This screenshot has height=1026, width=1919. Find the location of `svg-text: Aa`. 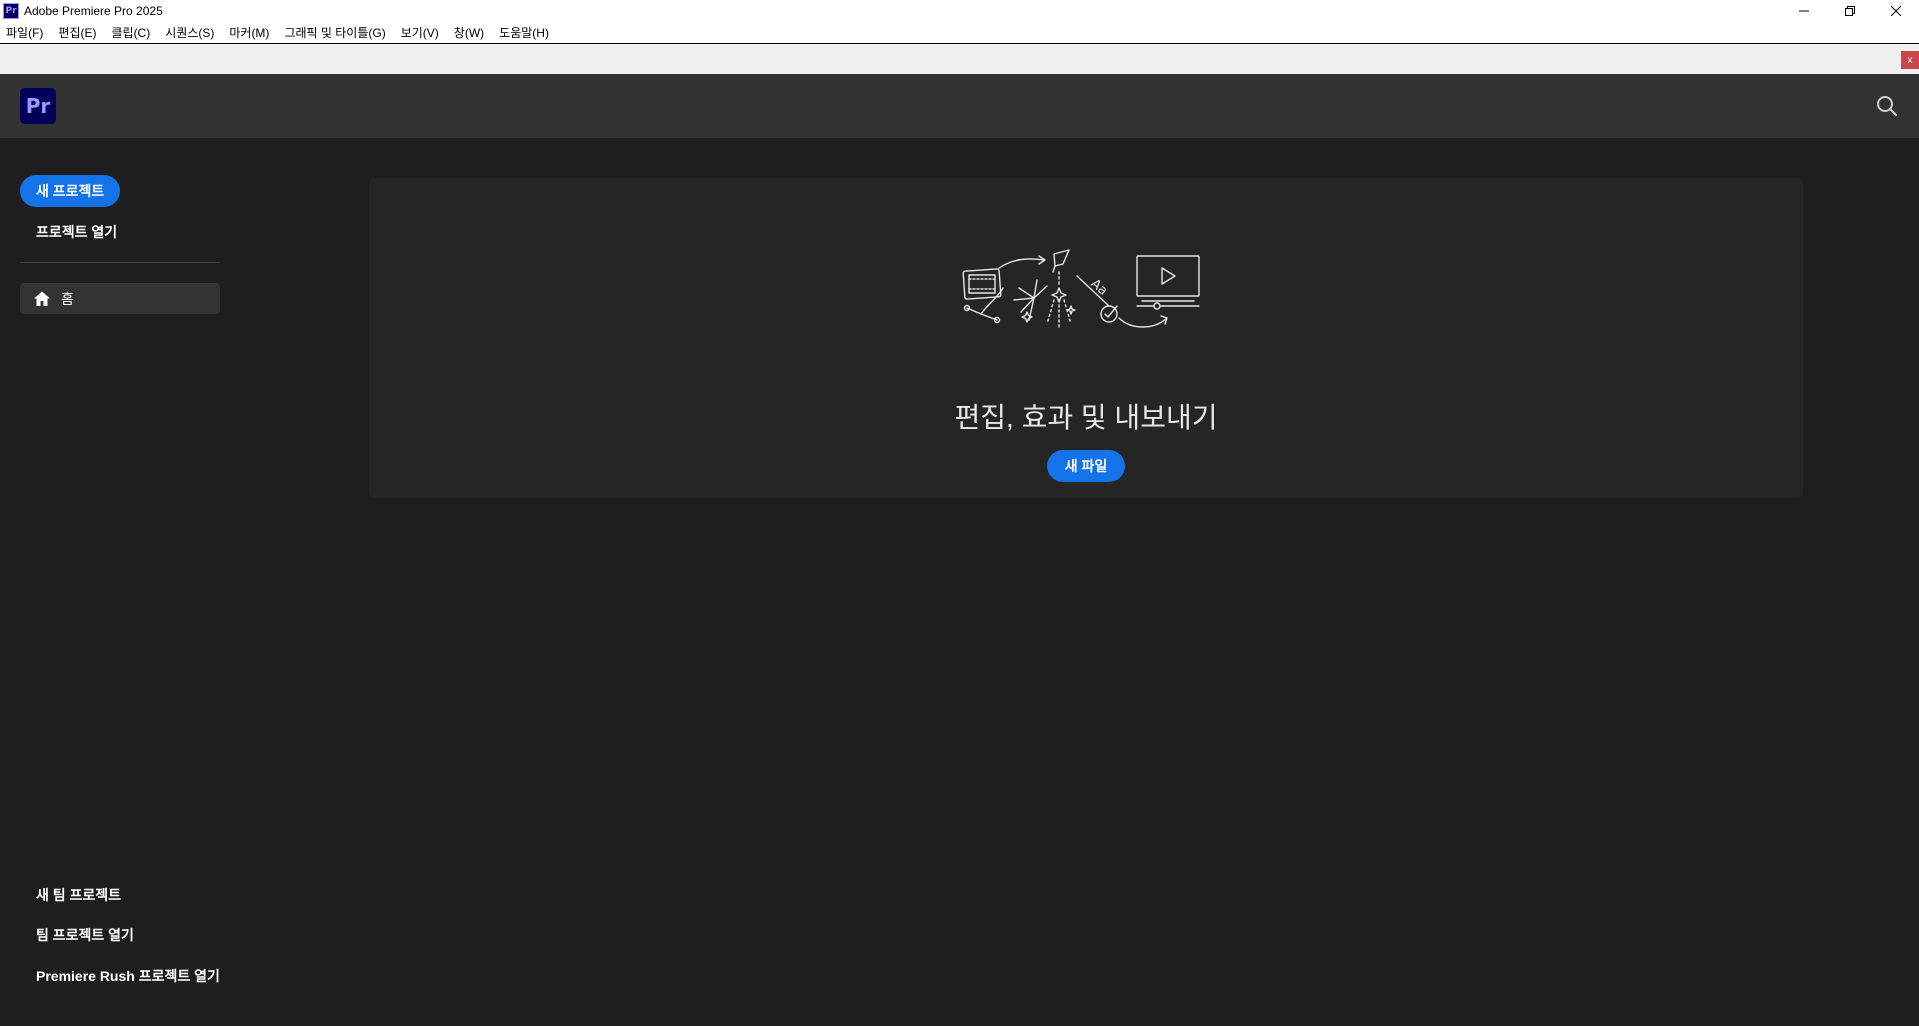

svg-text: Aa is located at coordinates (1099, 287).